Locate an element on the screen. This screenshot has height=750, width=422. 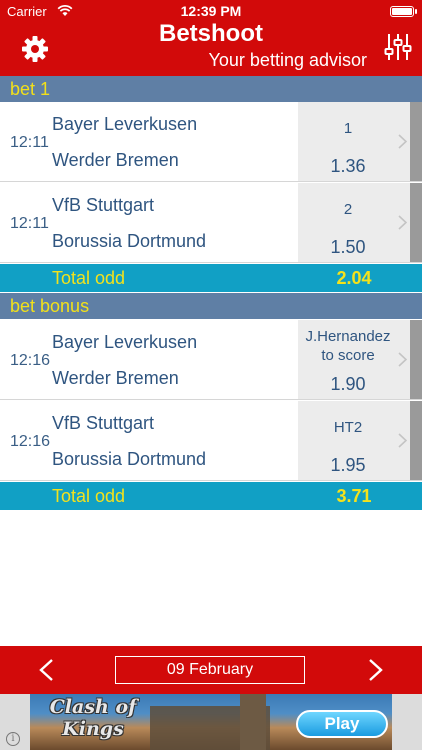
total-odd-bar: Total odd 3.71 is located at coordinates (211, 496).